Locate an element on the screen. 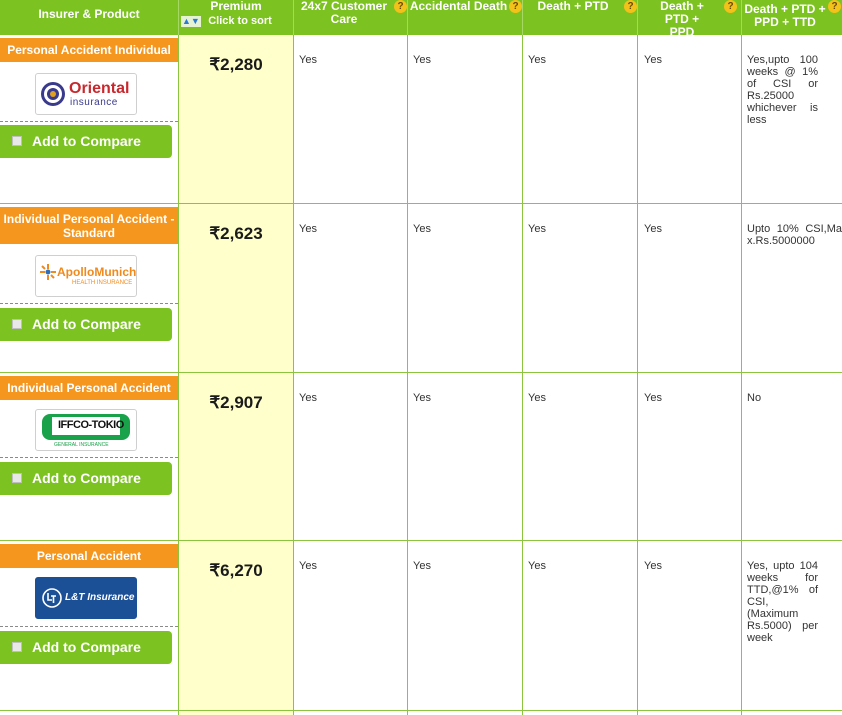 This screenshot has height=715, width=842. header-insurer-product: Insurer & Product is located at coordinates (89, 14).